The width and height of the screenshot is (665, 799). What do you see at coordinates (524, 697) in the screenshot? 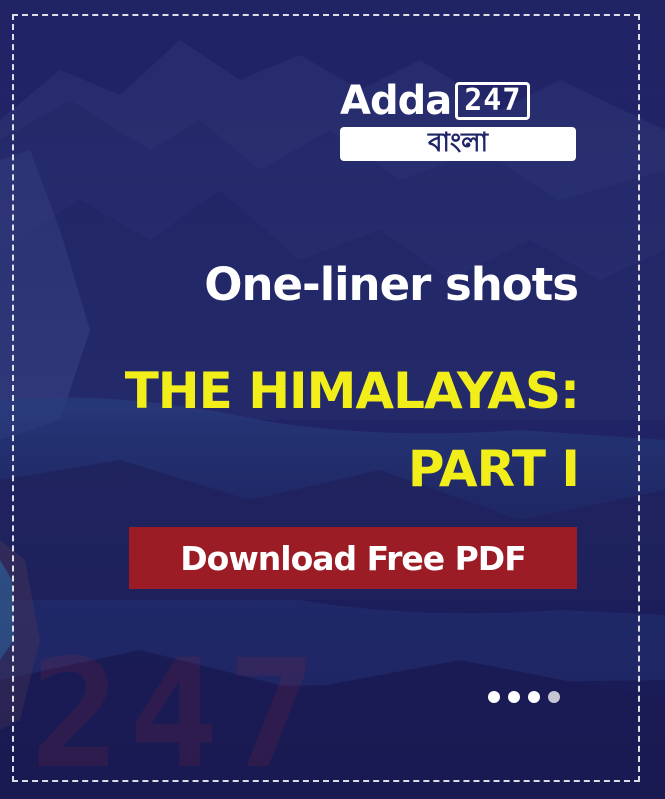
I see `carousel-dots` at bounding box center [524, 697].